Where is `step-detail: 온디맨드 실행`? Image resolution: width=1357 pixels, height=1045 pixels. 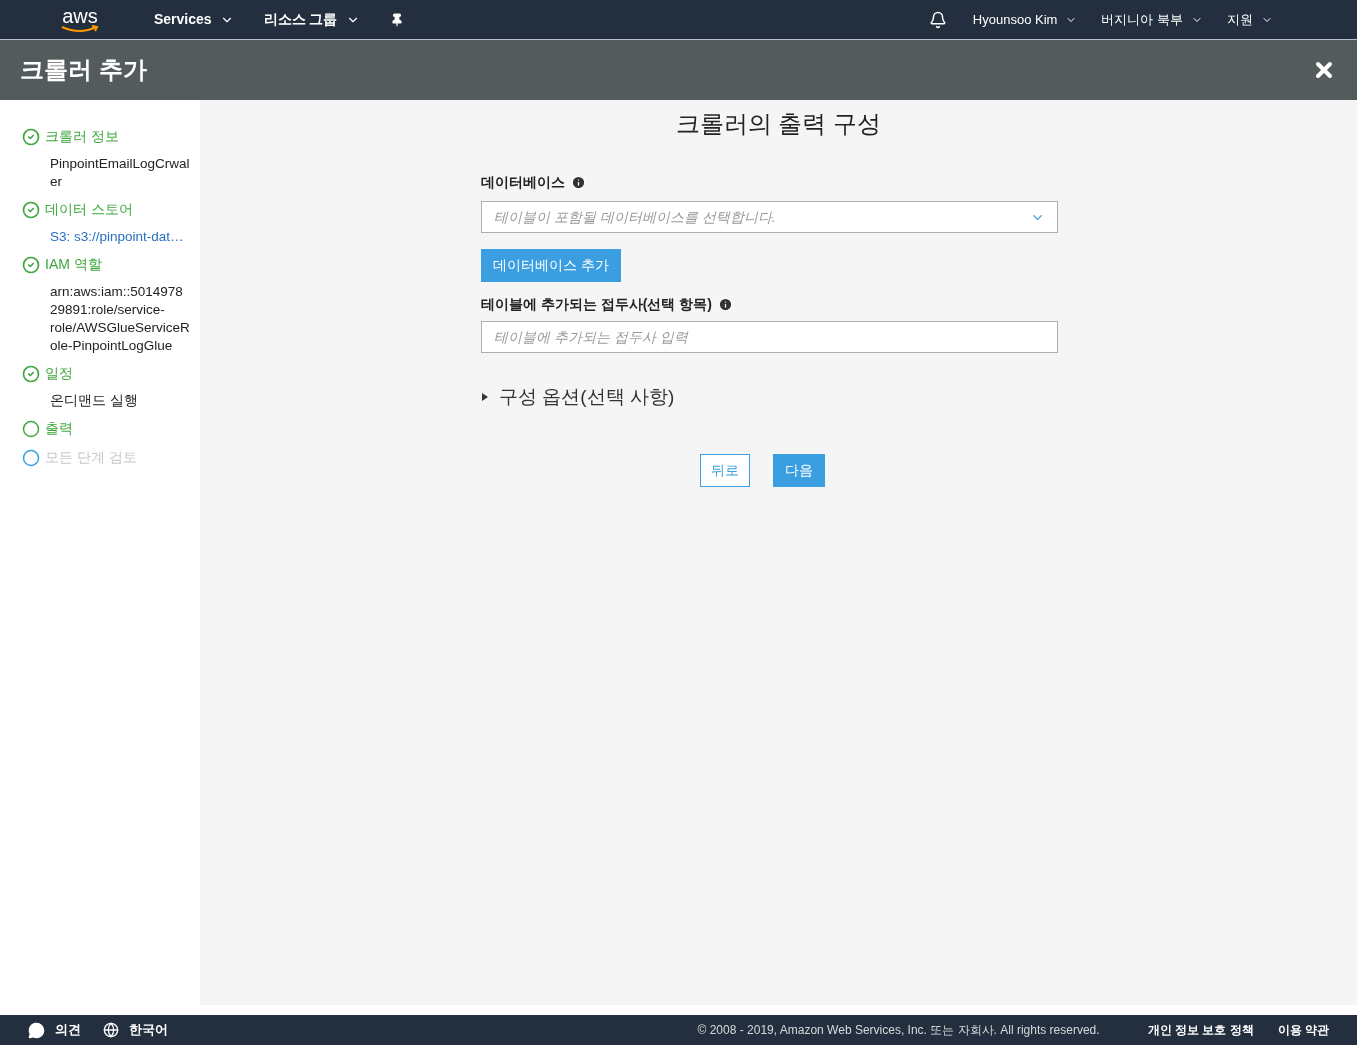
step-detail: 온디맨드 실행 is located at coordinates (94, 401).